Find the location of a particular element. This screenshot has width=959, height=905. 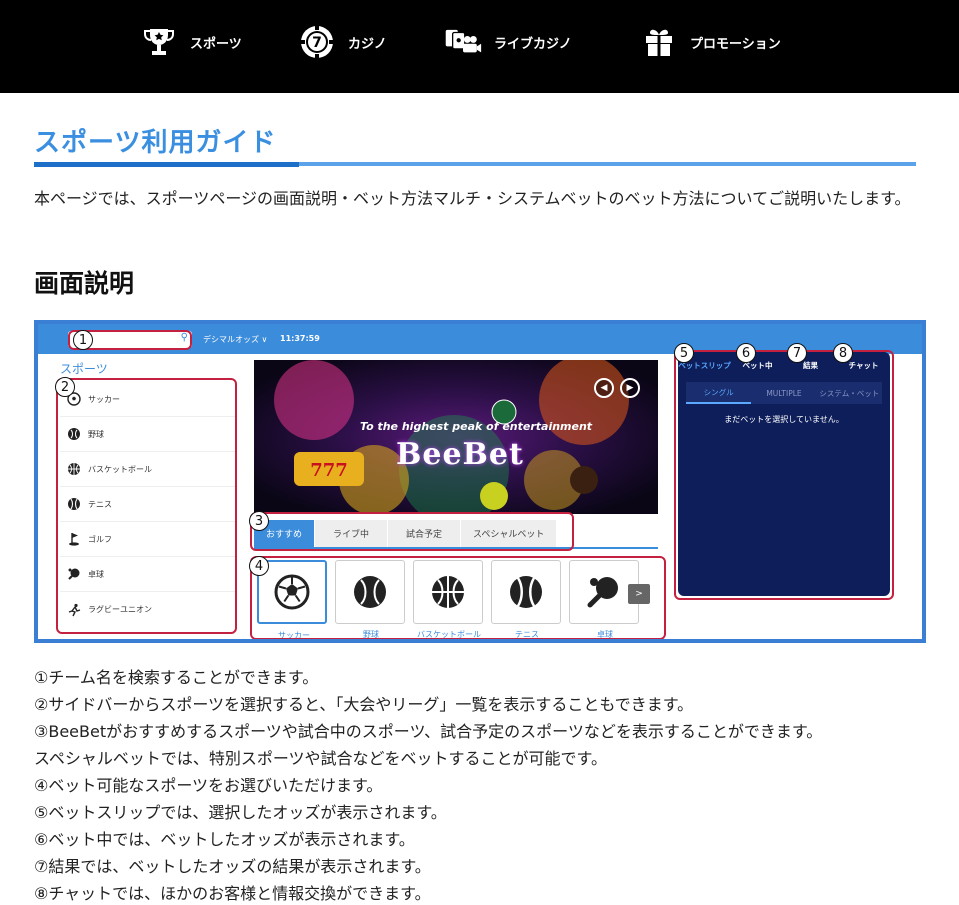

description-item: ⑥ベット中では、ベットしたオッズが表示されます。 is located at coordinates (224, 839).